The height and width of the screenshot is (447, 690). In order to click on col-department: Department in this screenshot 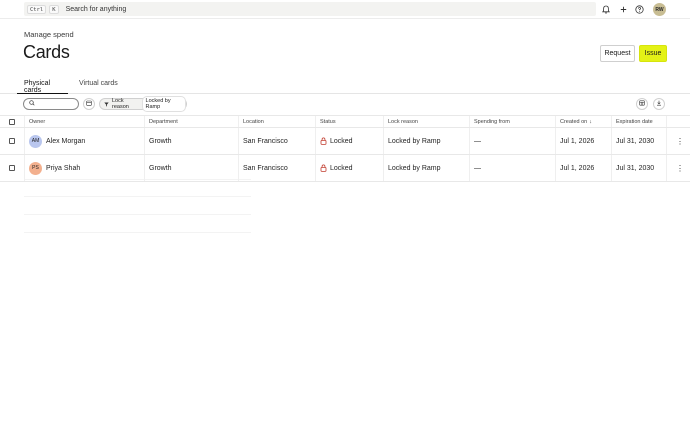, I will do `click(191, 121)`.